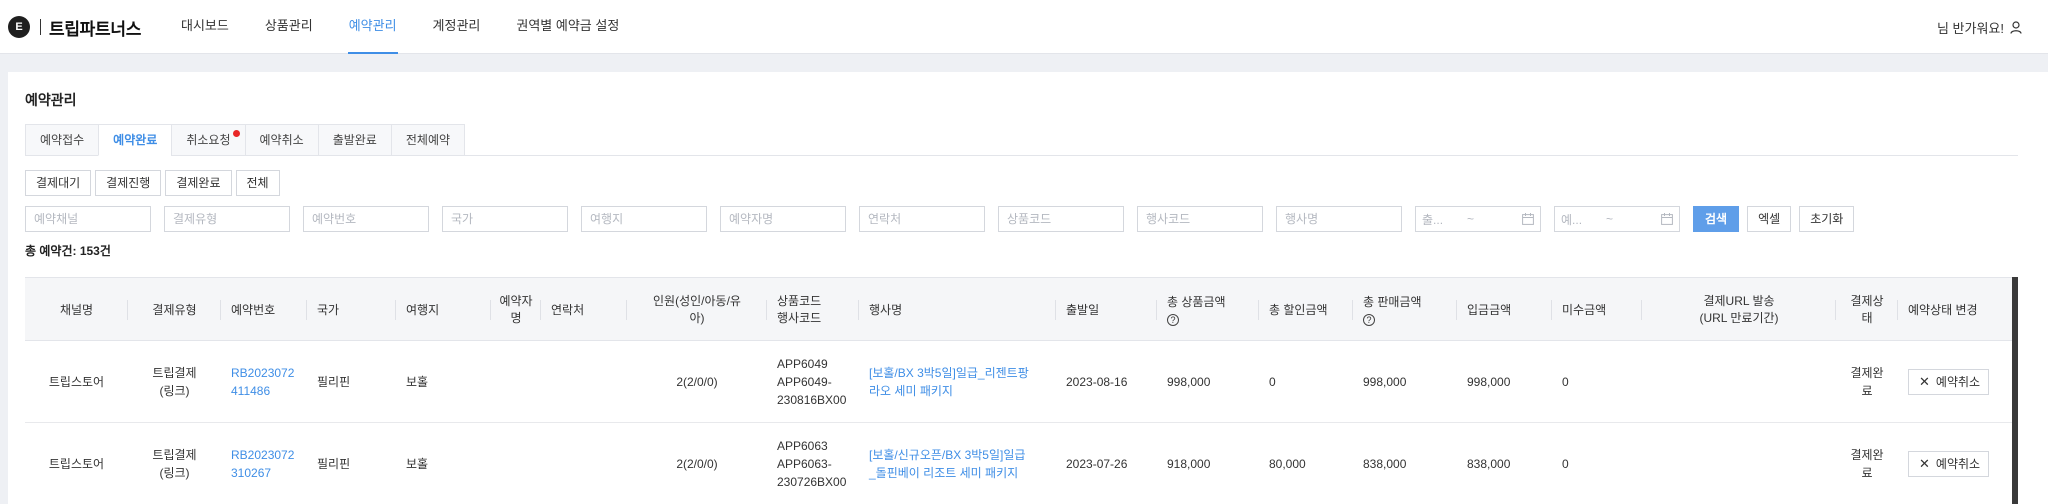 This screenshot has height=504, width=2048. What do you see at coordinates (1716, 219) in the screenshot?
I see `search-button: 검색` at bounding box center [1716, 219].